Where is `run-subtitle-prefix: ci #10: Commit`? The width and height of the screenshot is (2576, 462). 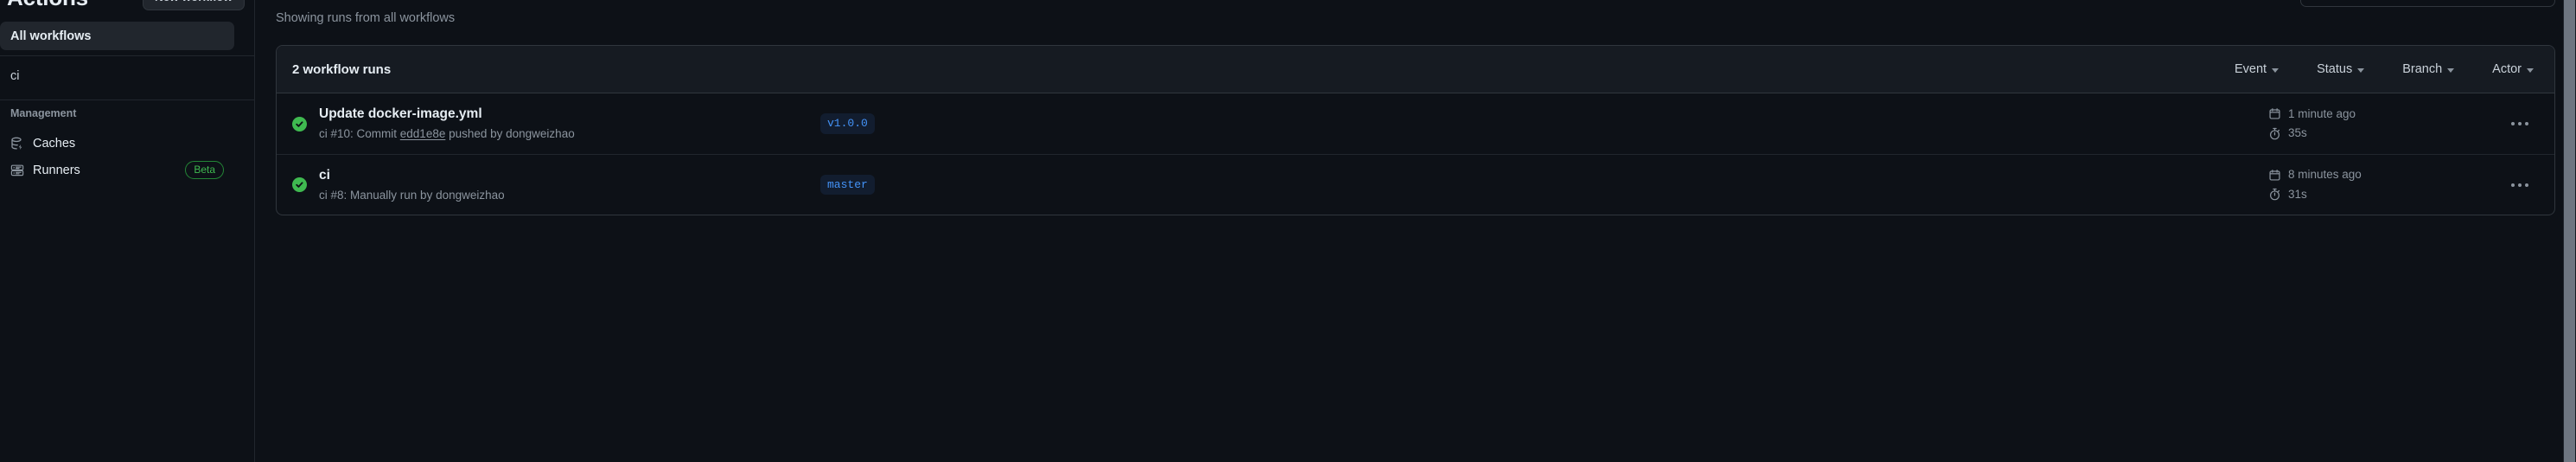 run-subtitle-prefix: ci #10: Commit is located at coordinates (359, 134).